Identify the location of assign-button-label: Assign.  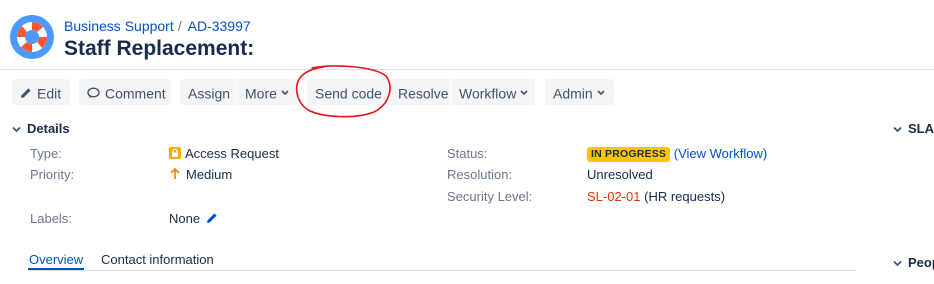
(209, 93).